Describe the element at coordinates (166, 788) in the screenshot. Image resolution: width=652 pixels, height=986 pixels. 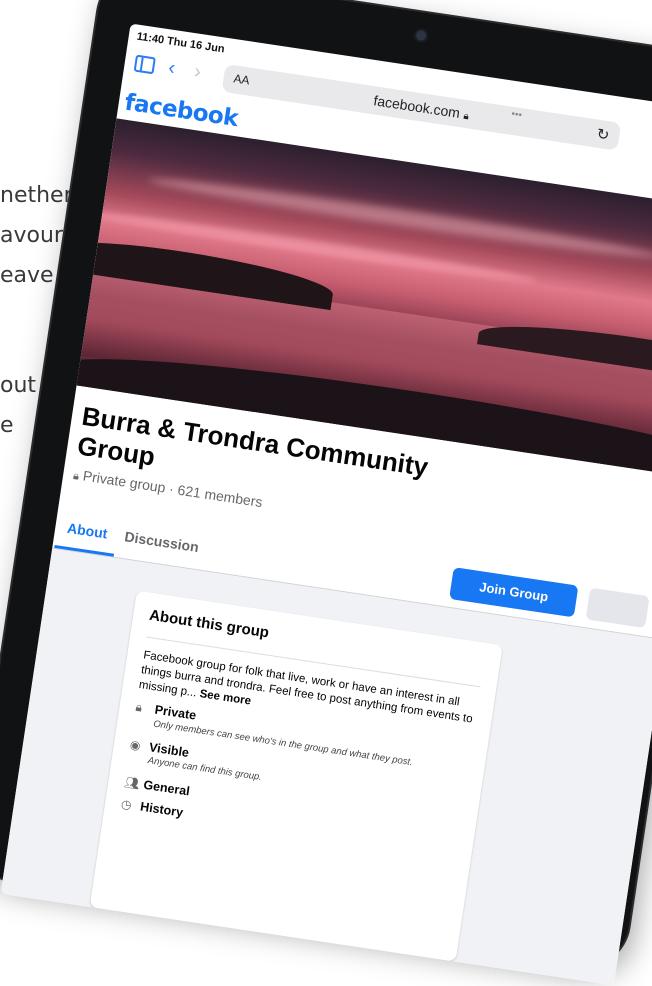
I see `info-label: General` at that location.